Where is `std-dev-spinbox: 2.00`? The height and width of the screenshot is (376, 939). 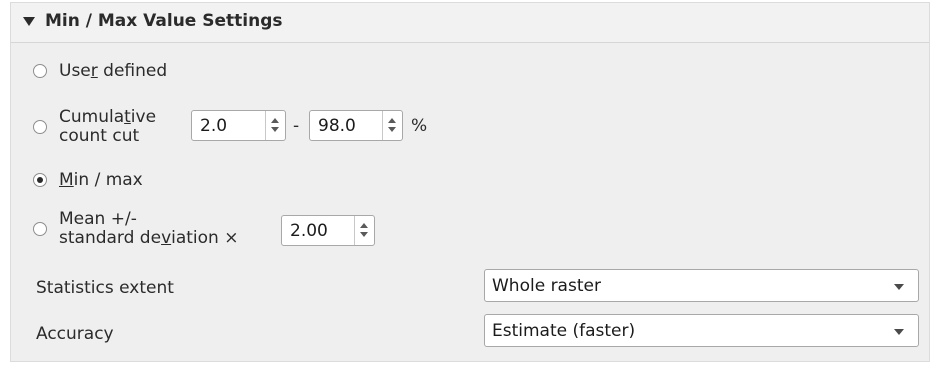
std-dev-spinbox: 2.00 is located at coordinates (328, 230).